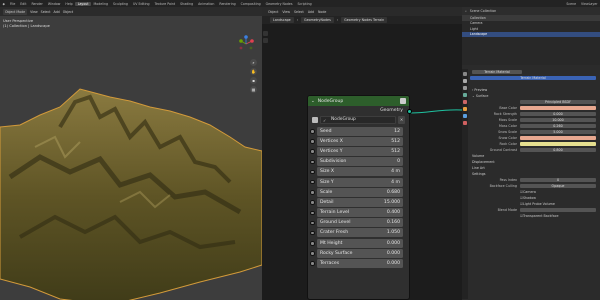  I want to click on workspace-tab: Animation, so click(206, 4).